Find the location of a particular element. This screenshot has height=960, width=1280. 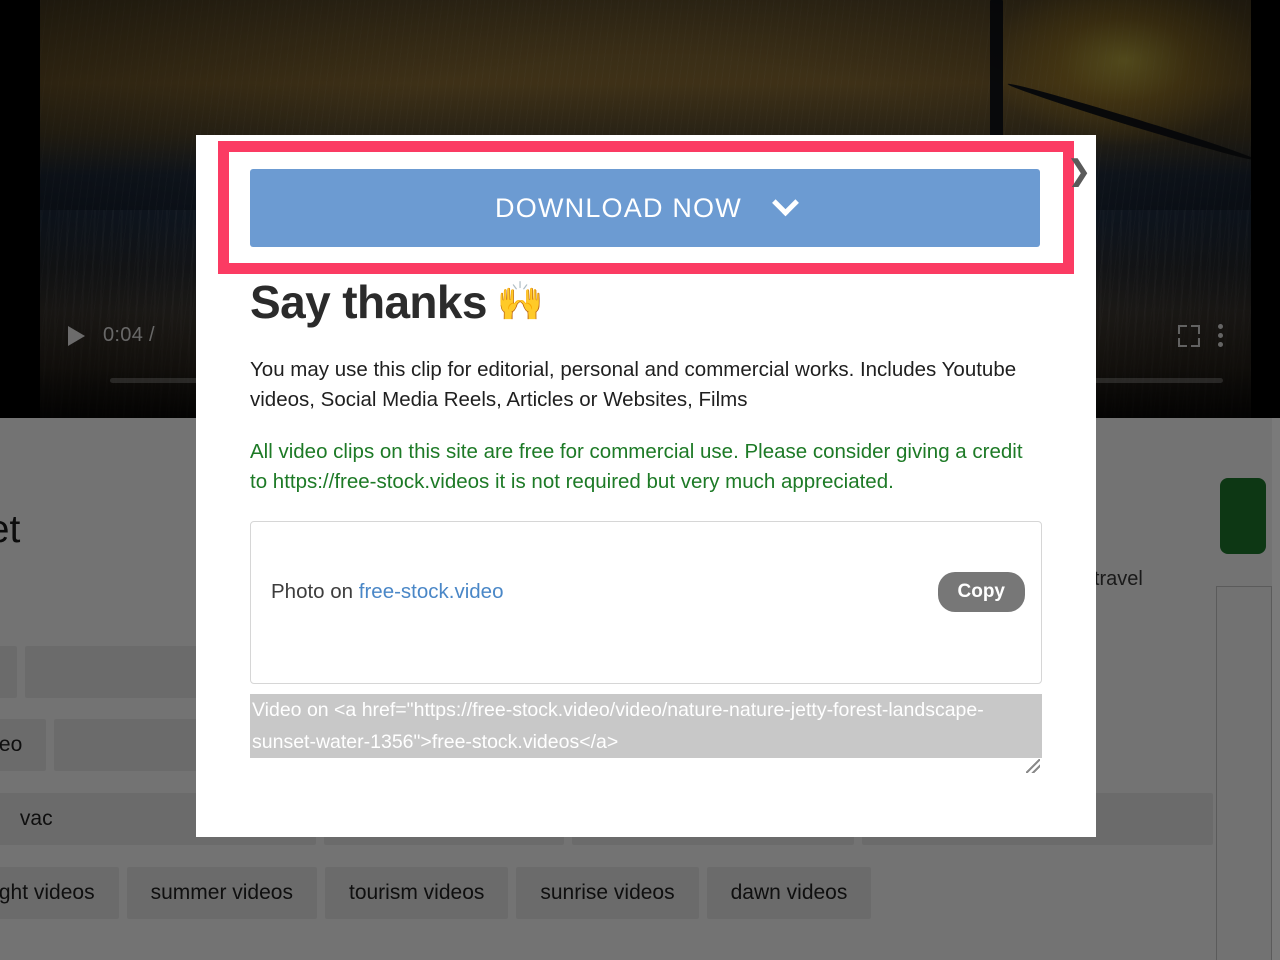

page-scrollbar is located at coordinates (1276, 689).